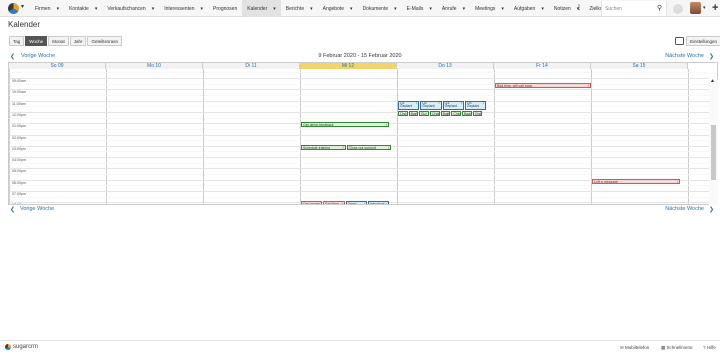  I want to click on nav-tab-firmen: Firmen ▾, so click(47, 8).